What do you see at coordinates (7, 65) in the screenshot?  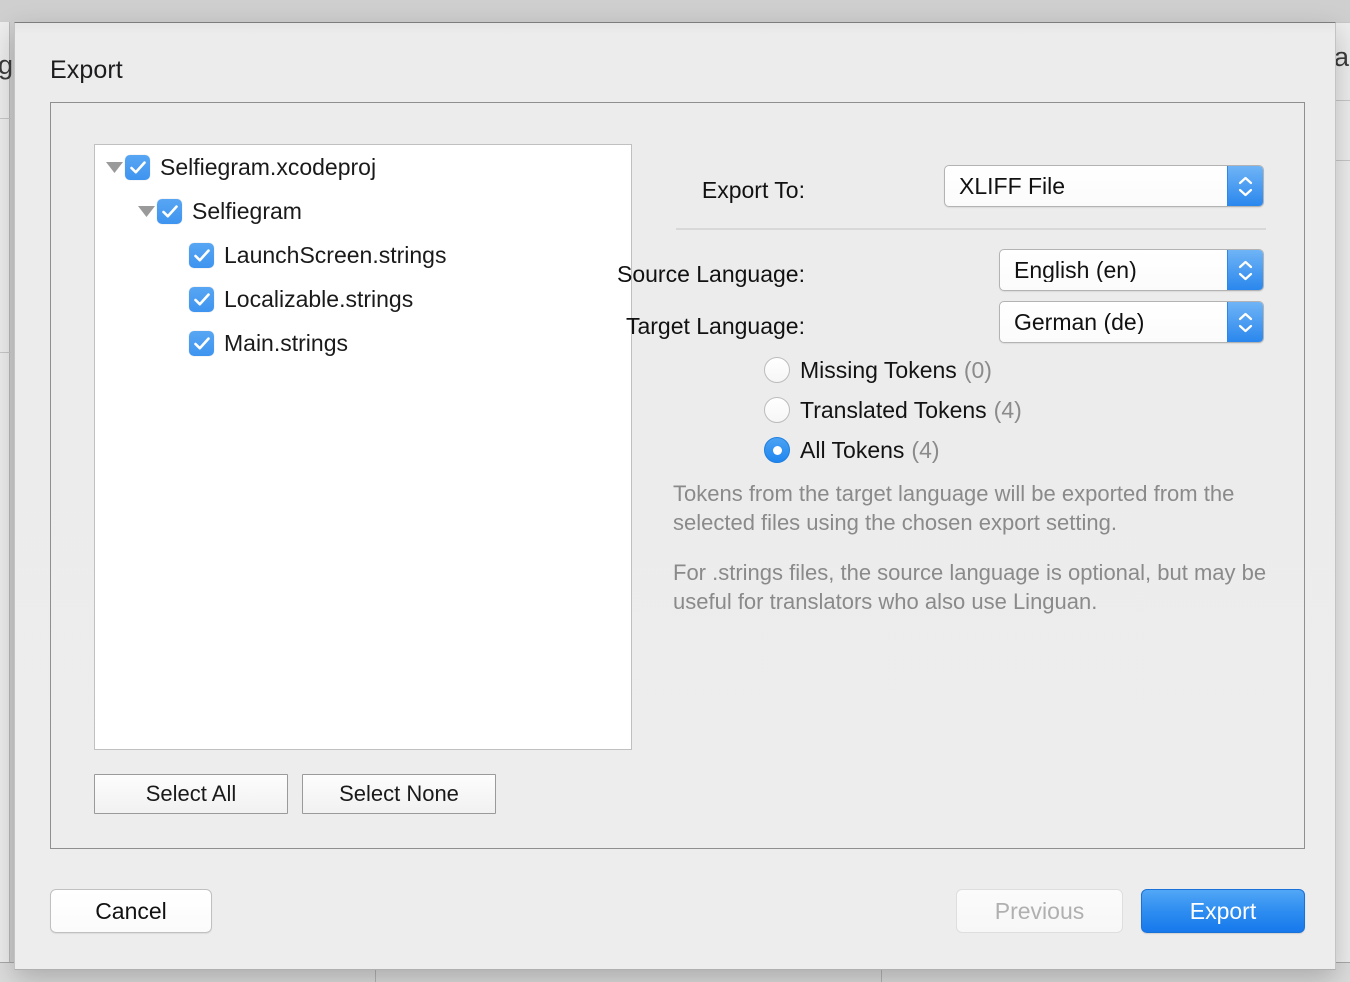 I see `background-left-glyph: g` at bounding box center [7, 65].